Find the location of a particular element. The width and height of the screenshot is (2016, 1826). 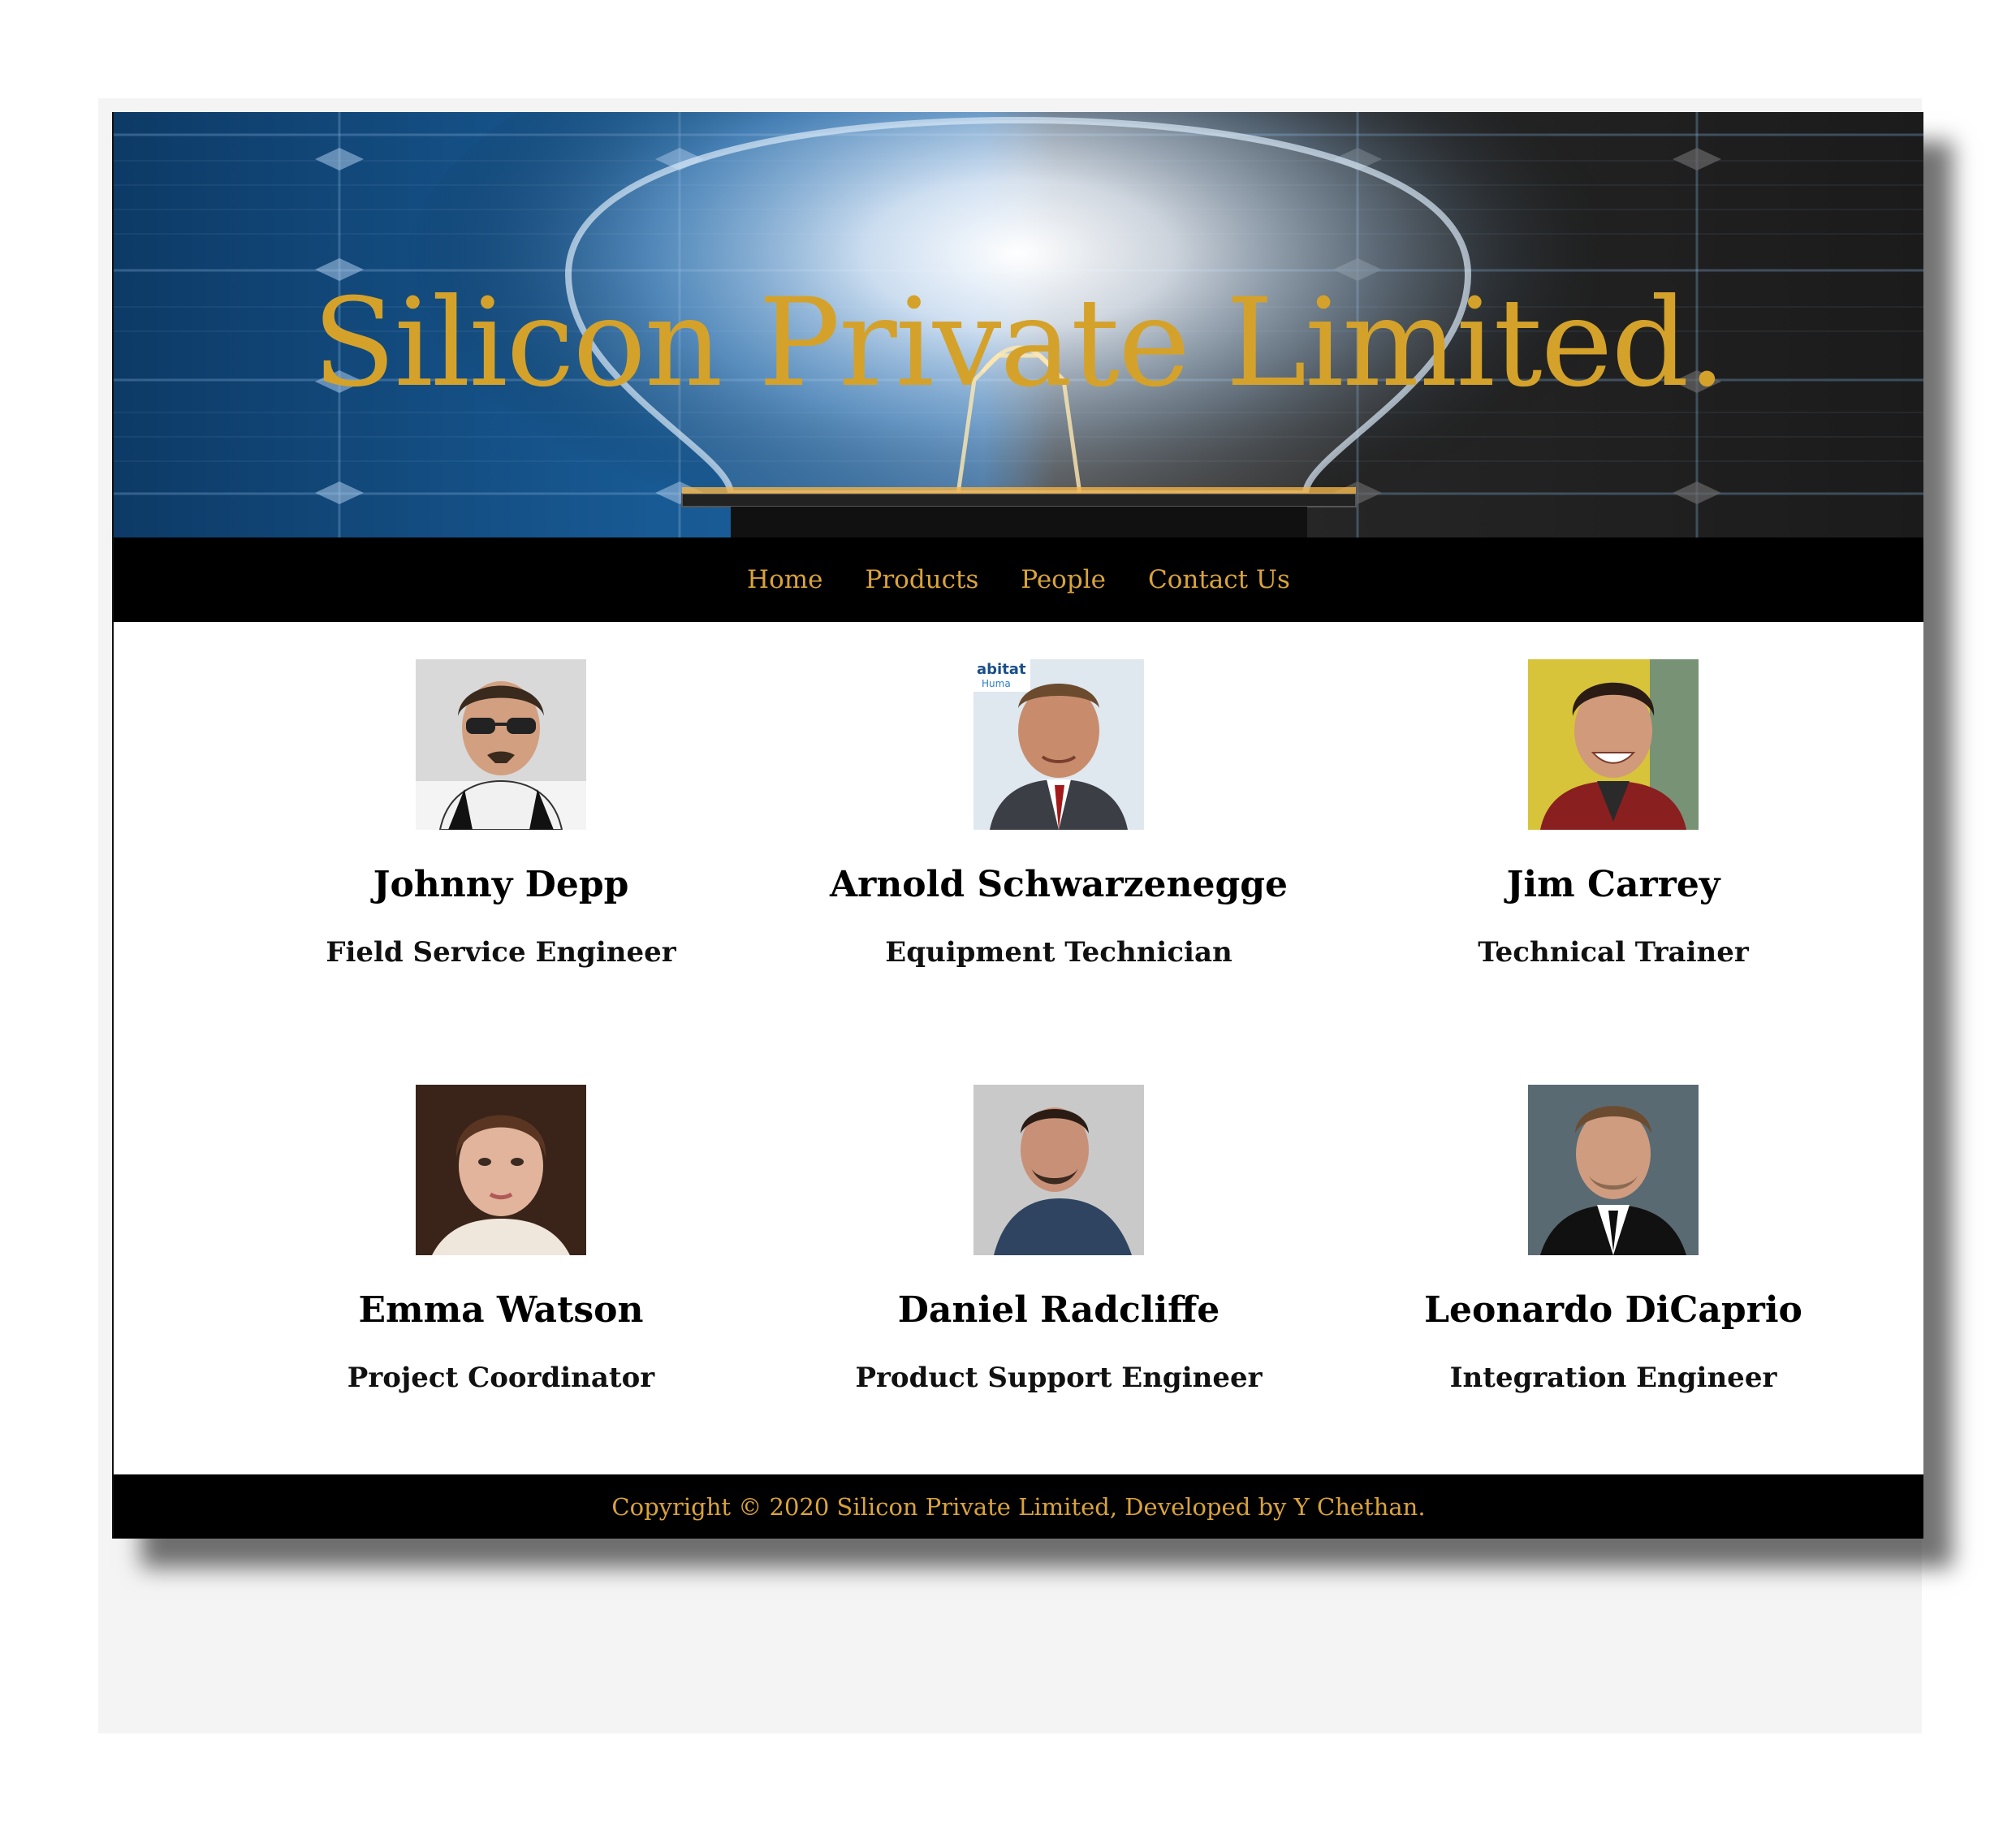

svg-text: abitat is located at coordinates (1001, 669).